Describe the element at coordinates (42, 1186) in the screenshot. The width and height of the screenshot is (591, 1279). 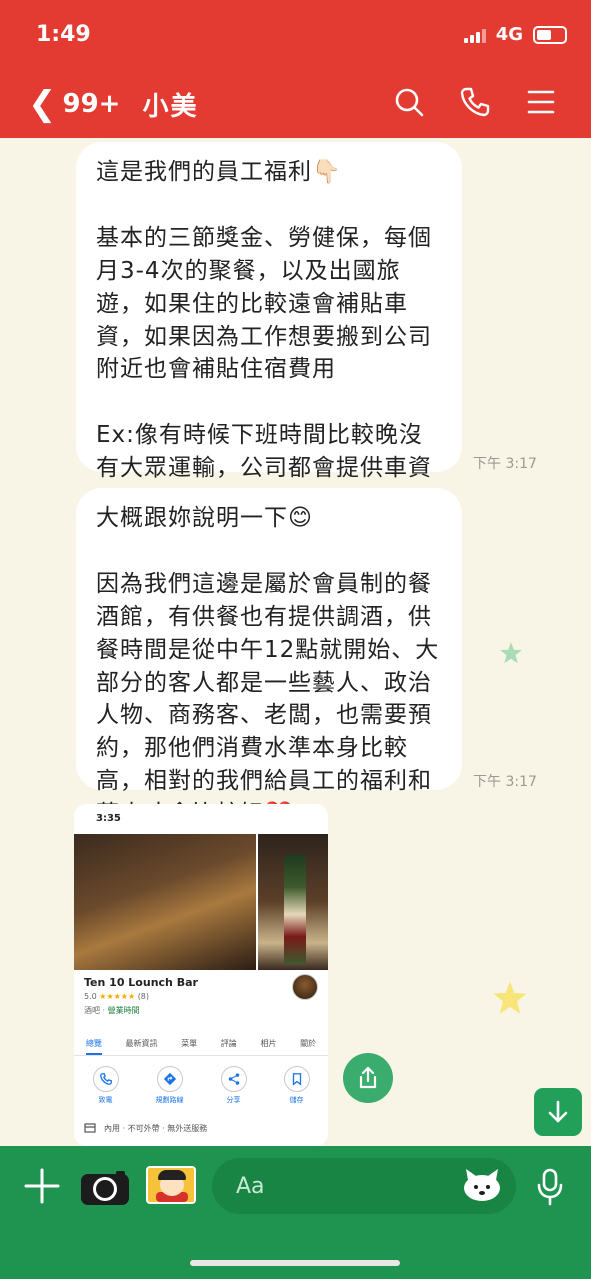
I see `plus-icon` at that location.